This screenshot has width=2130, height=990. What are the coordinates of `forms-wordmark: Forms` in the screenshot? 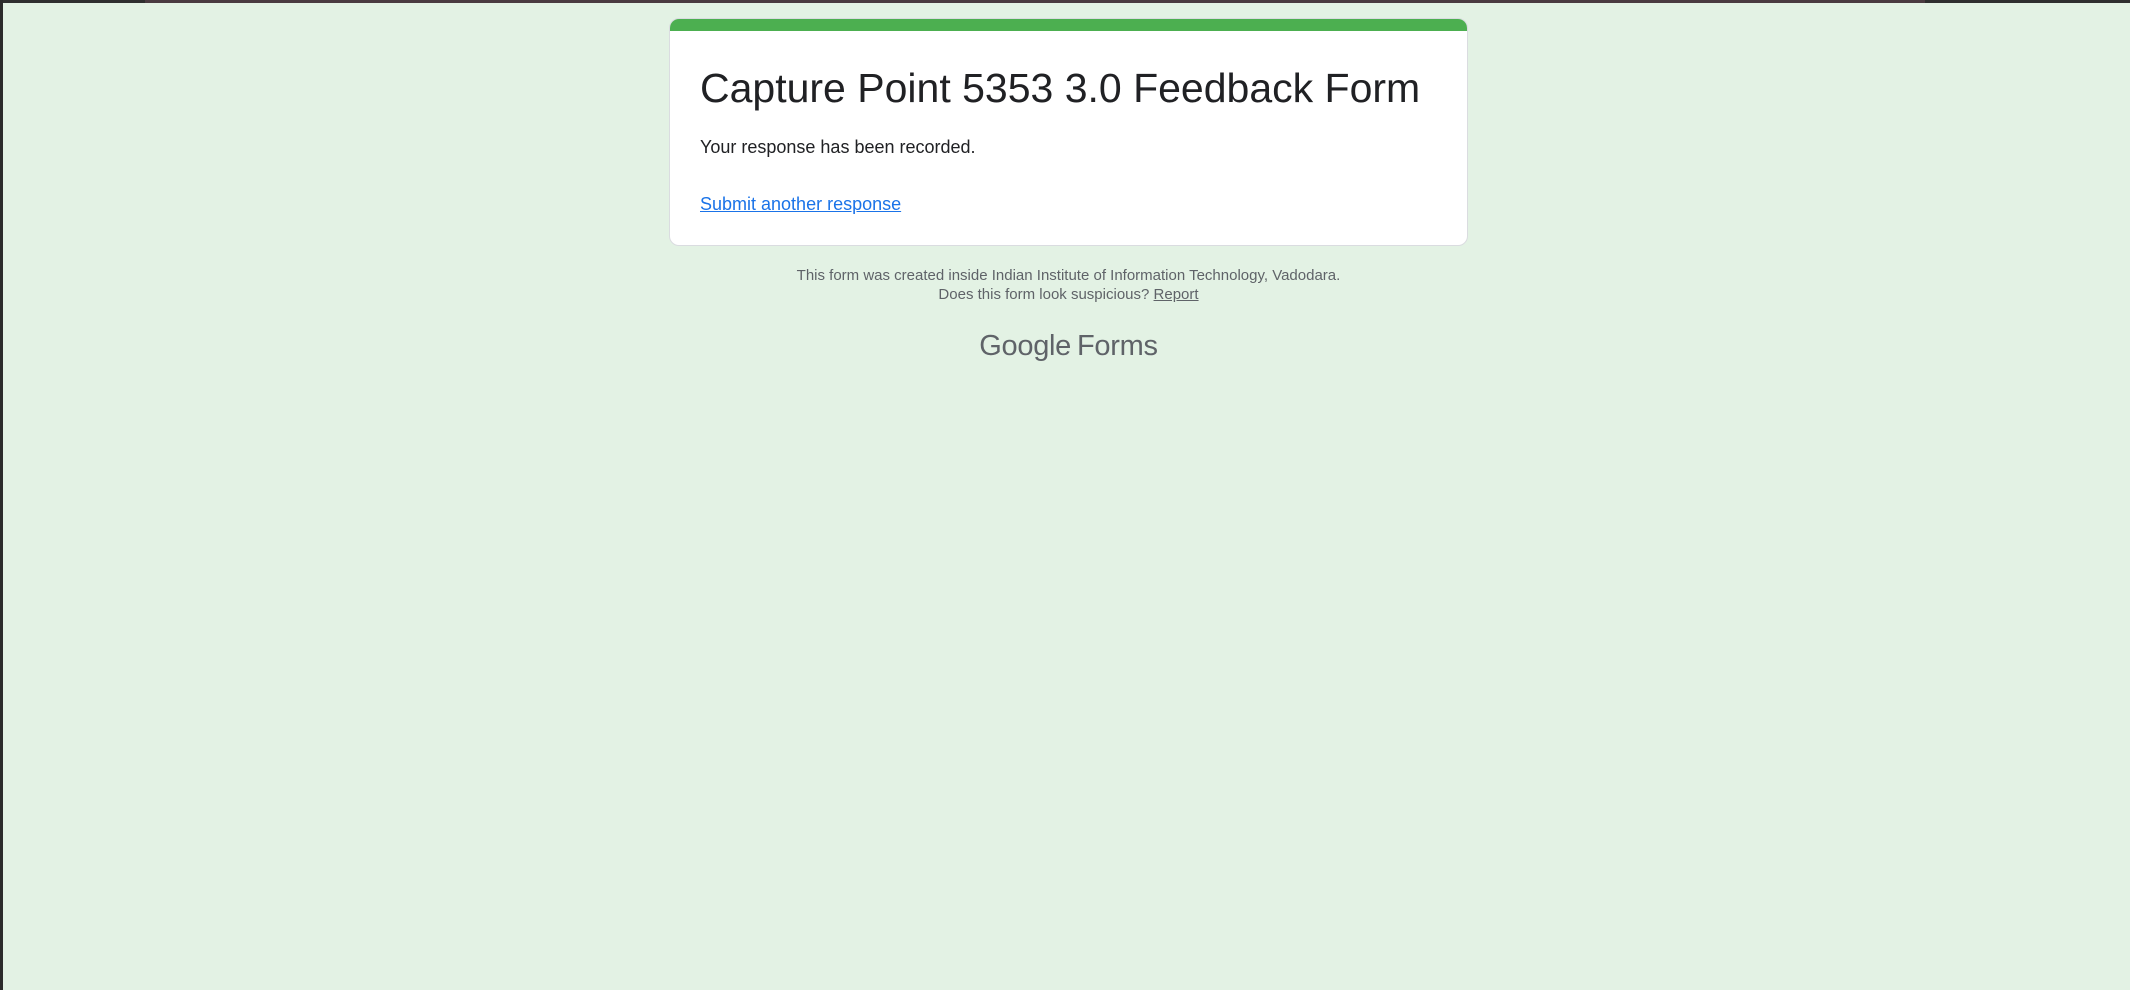 It's located at (1117, 346).